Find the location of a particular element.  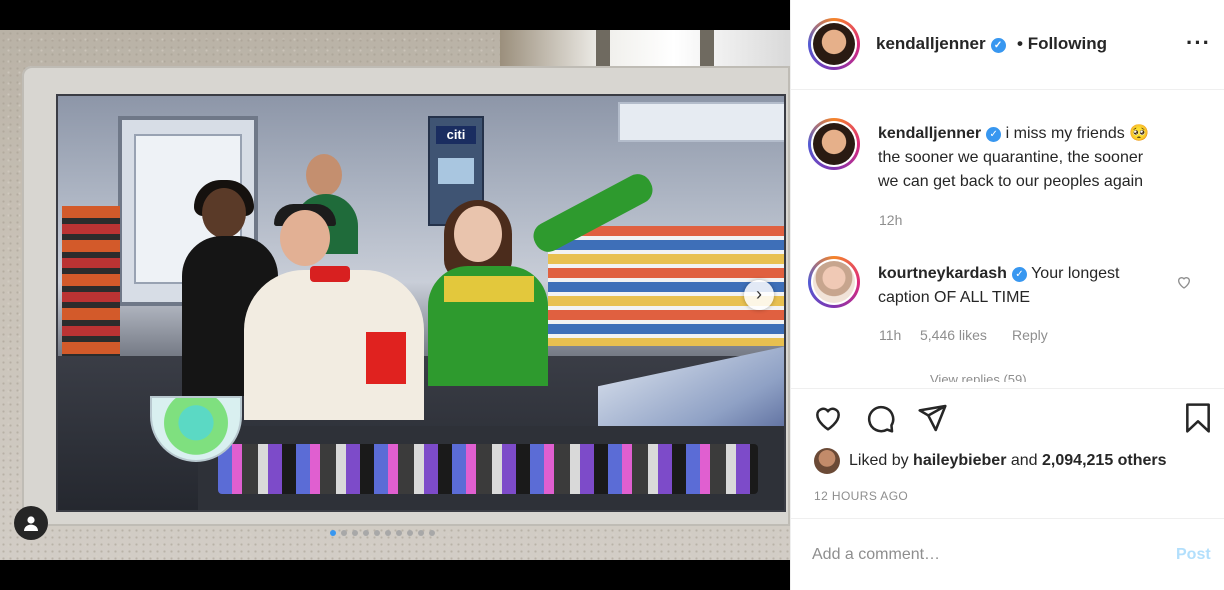

like-heart-icon is located at coordinates (828, 418).